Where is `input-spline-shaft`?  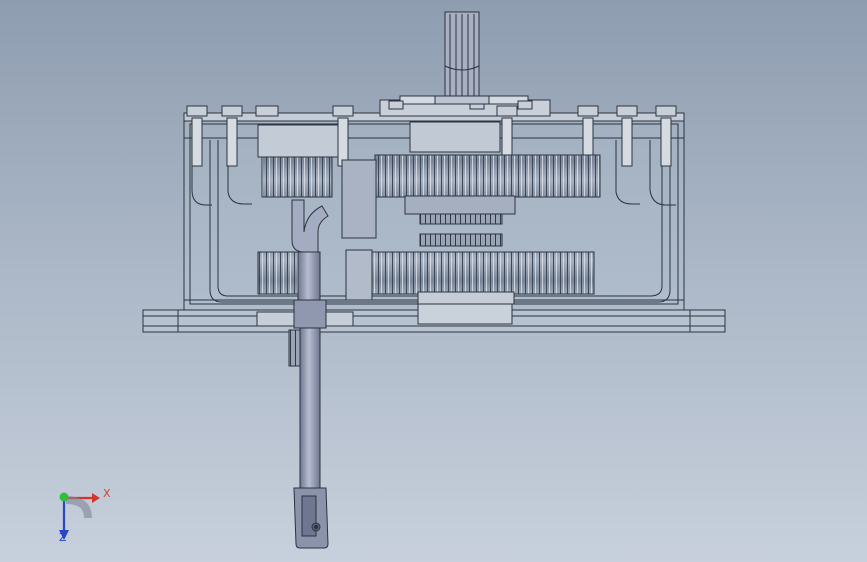 input-spline-shaft is located at coordinates (462, 58).